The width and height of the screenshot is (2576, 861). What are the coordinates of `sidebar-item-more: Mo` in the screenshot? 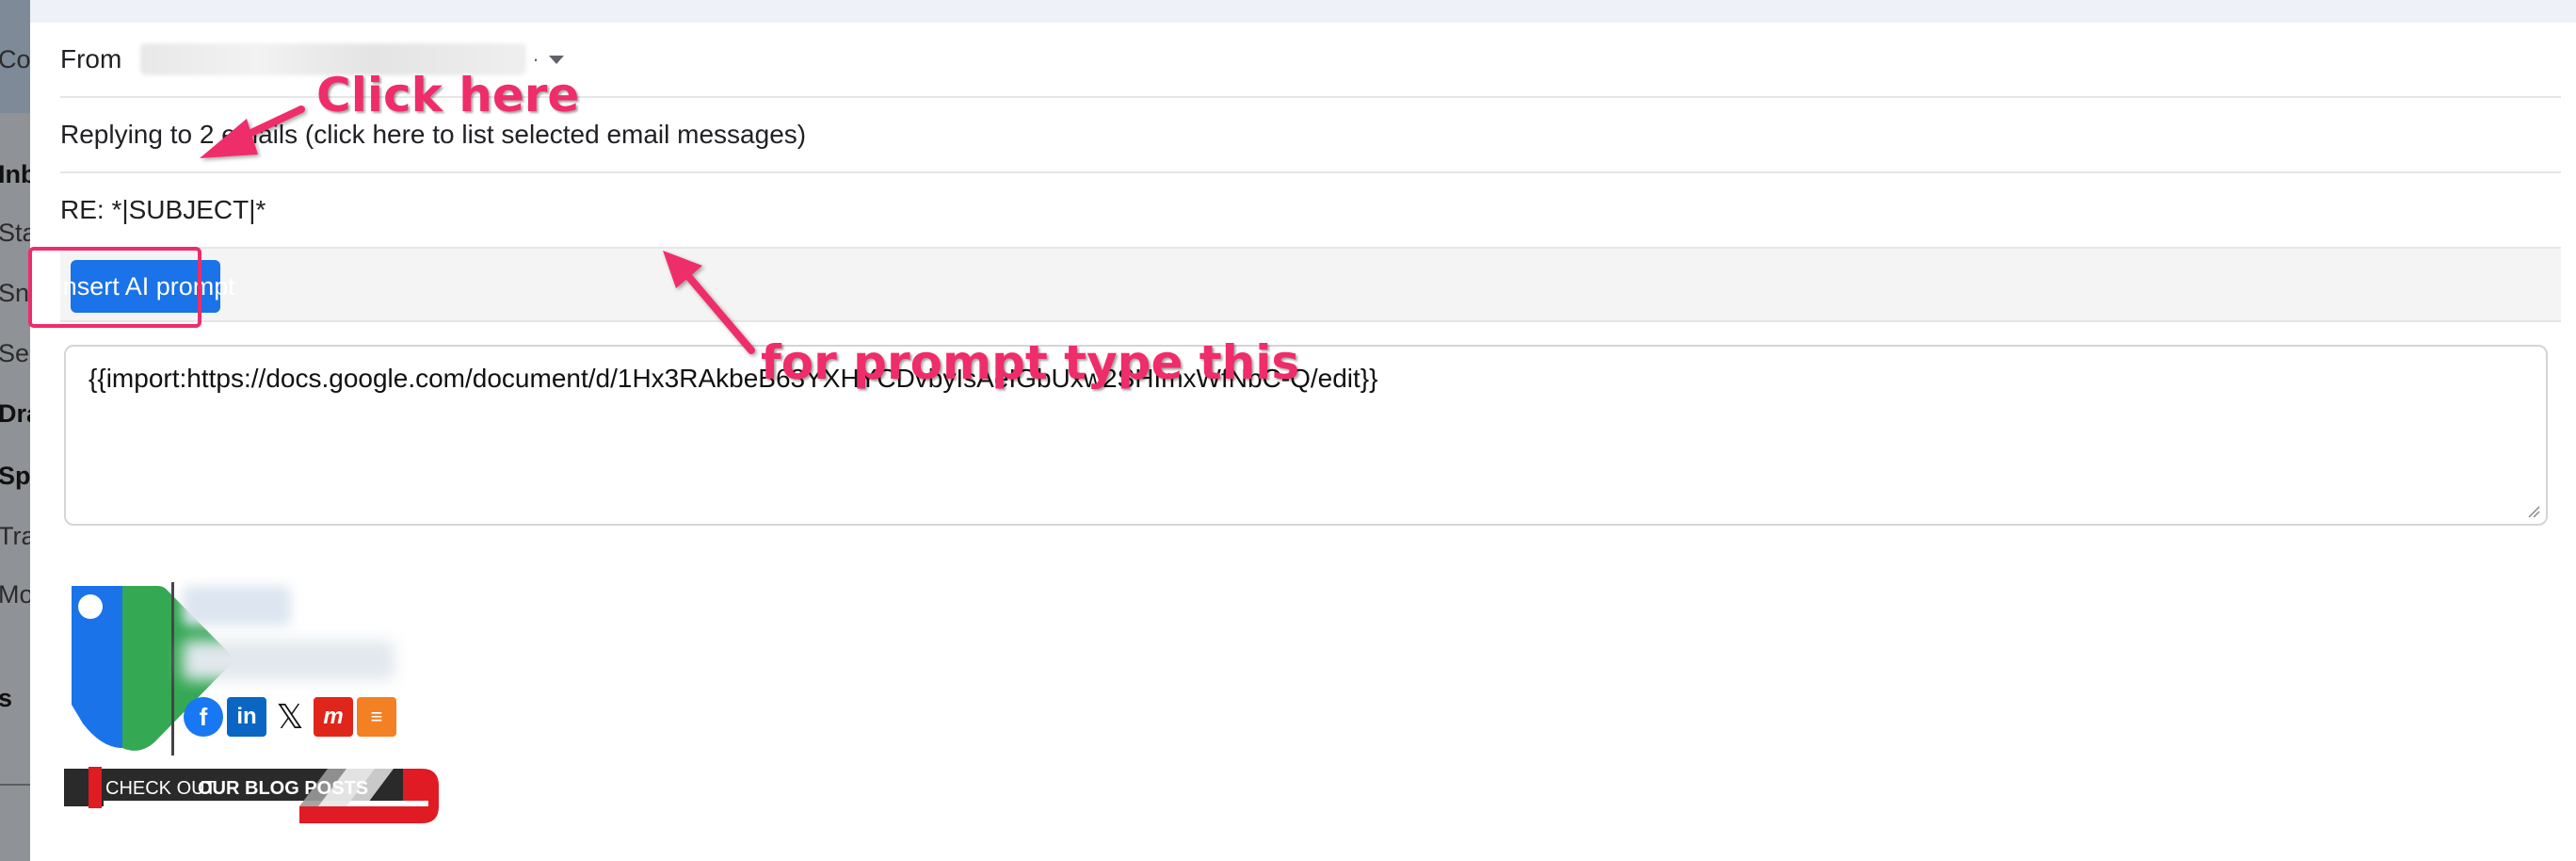 It's located at (17, 594).